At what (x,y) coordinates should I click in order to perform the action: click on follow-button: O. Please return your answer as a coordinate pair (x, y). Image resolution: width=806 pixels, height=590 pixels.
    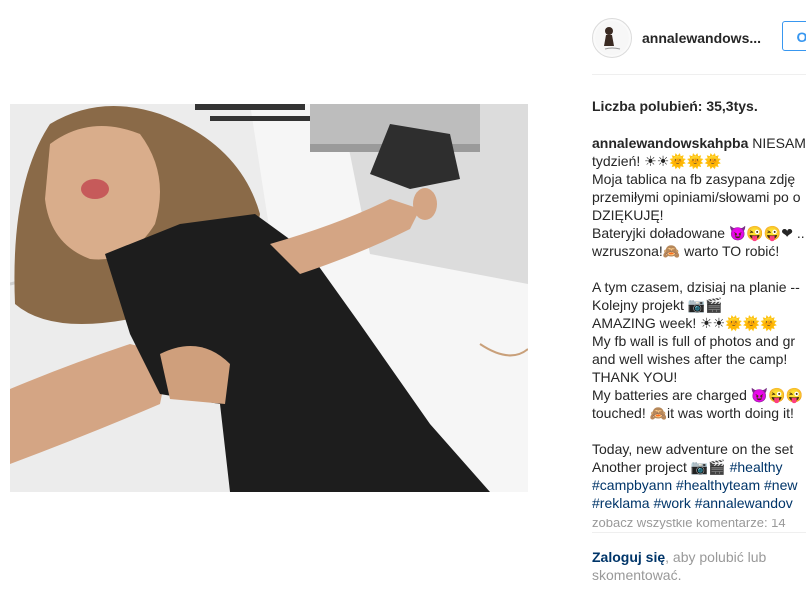
    Looking at the image, I should click on (794, 36).